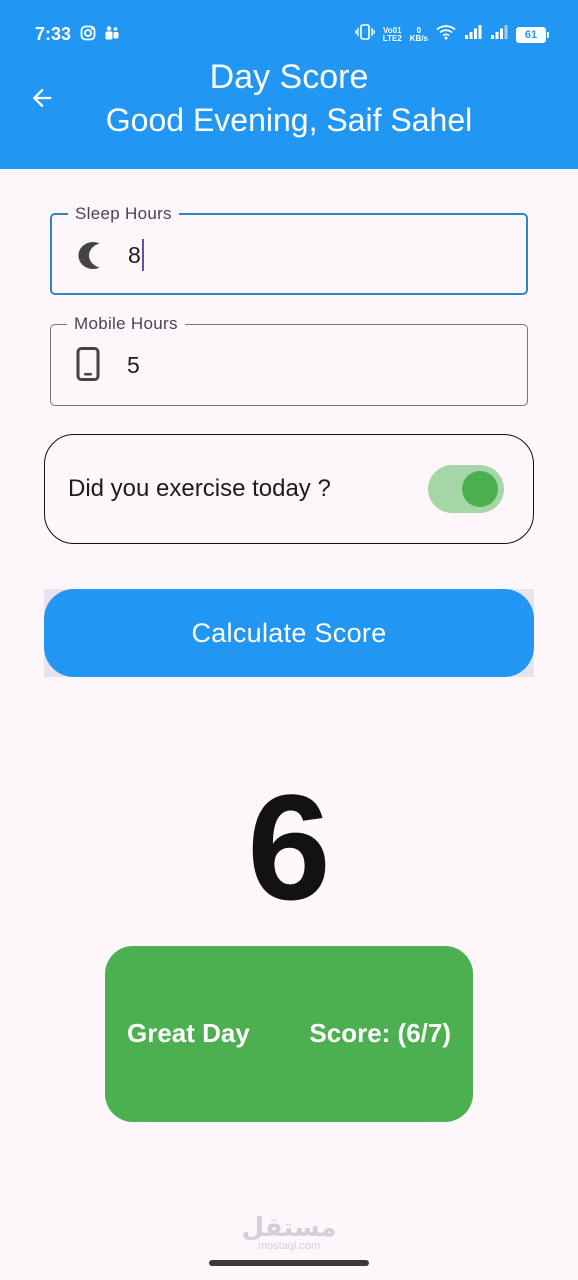 The image size is (578, 1280). What do you see at coordinates (53, 34) in the screenshot?
I see `status-time: 7:33` at bounding box center [53, 34].